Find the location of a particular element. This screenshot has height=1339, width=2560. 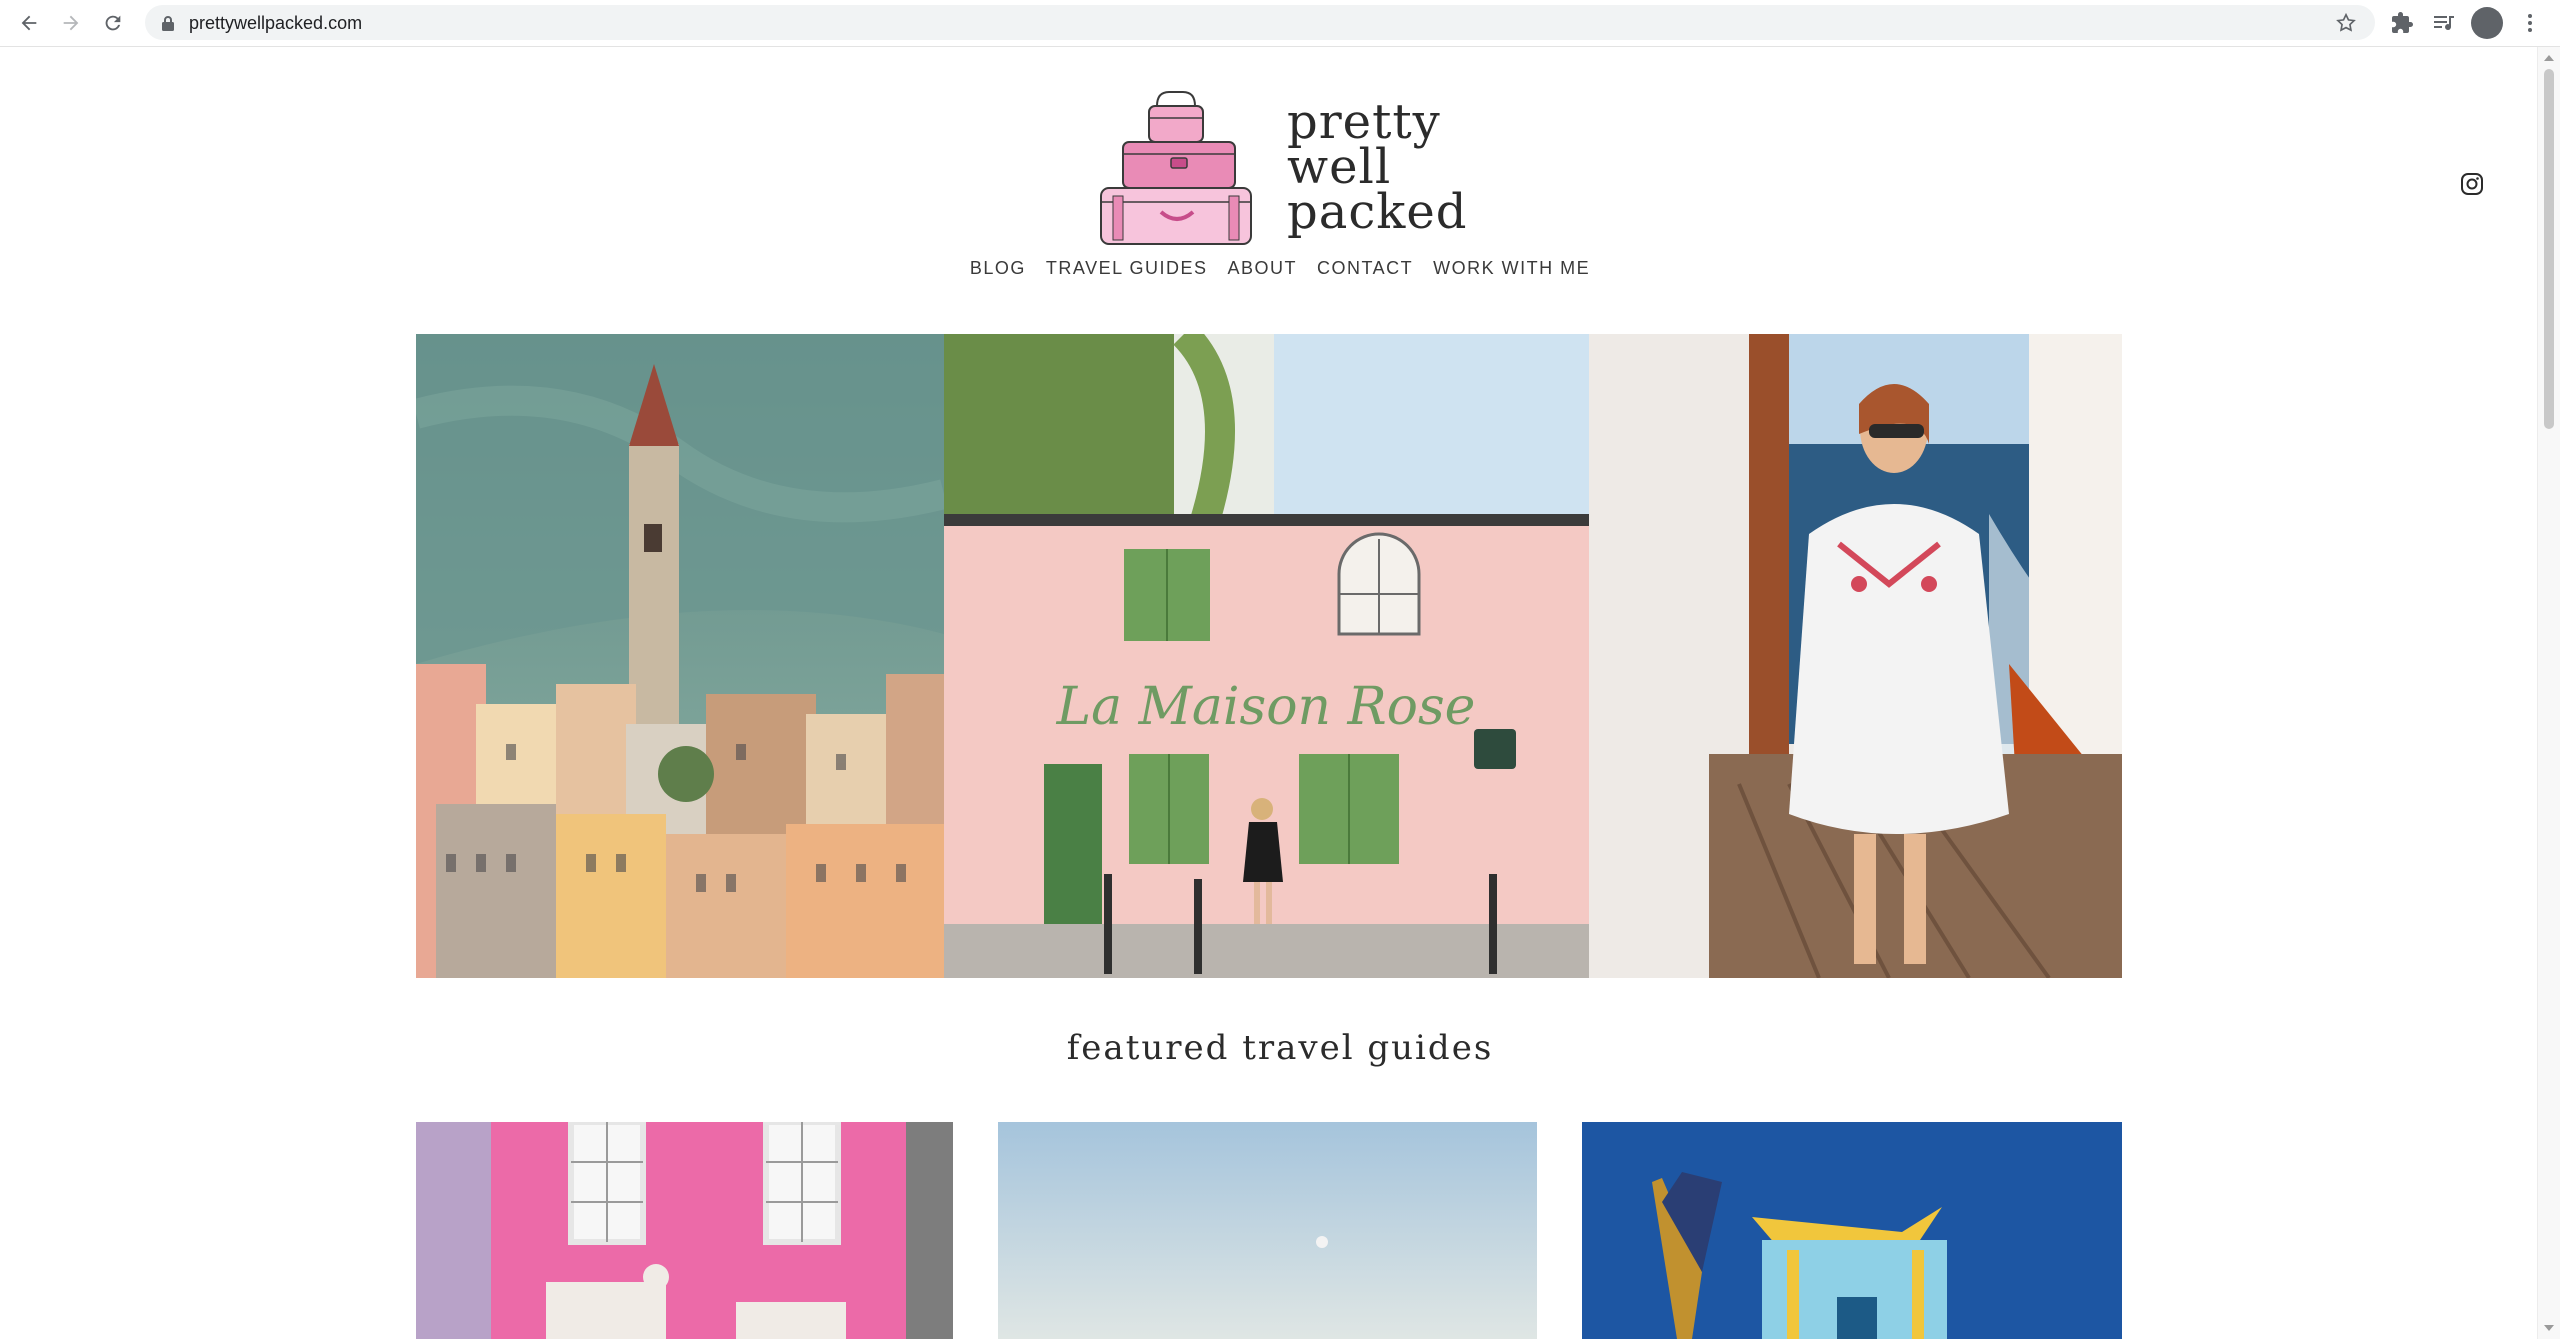

guide-card-image-sky is located at coordinates (1267, 1230).